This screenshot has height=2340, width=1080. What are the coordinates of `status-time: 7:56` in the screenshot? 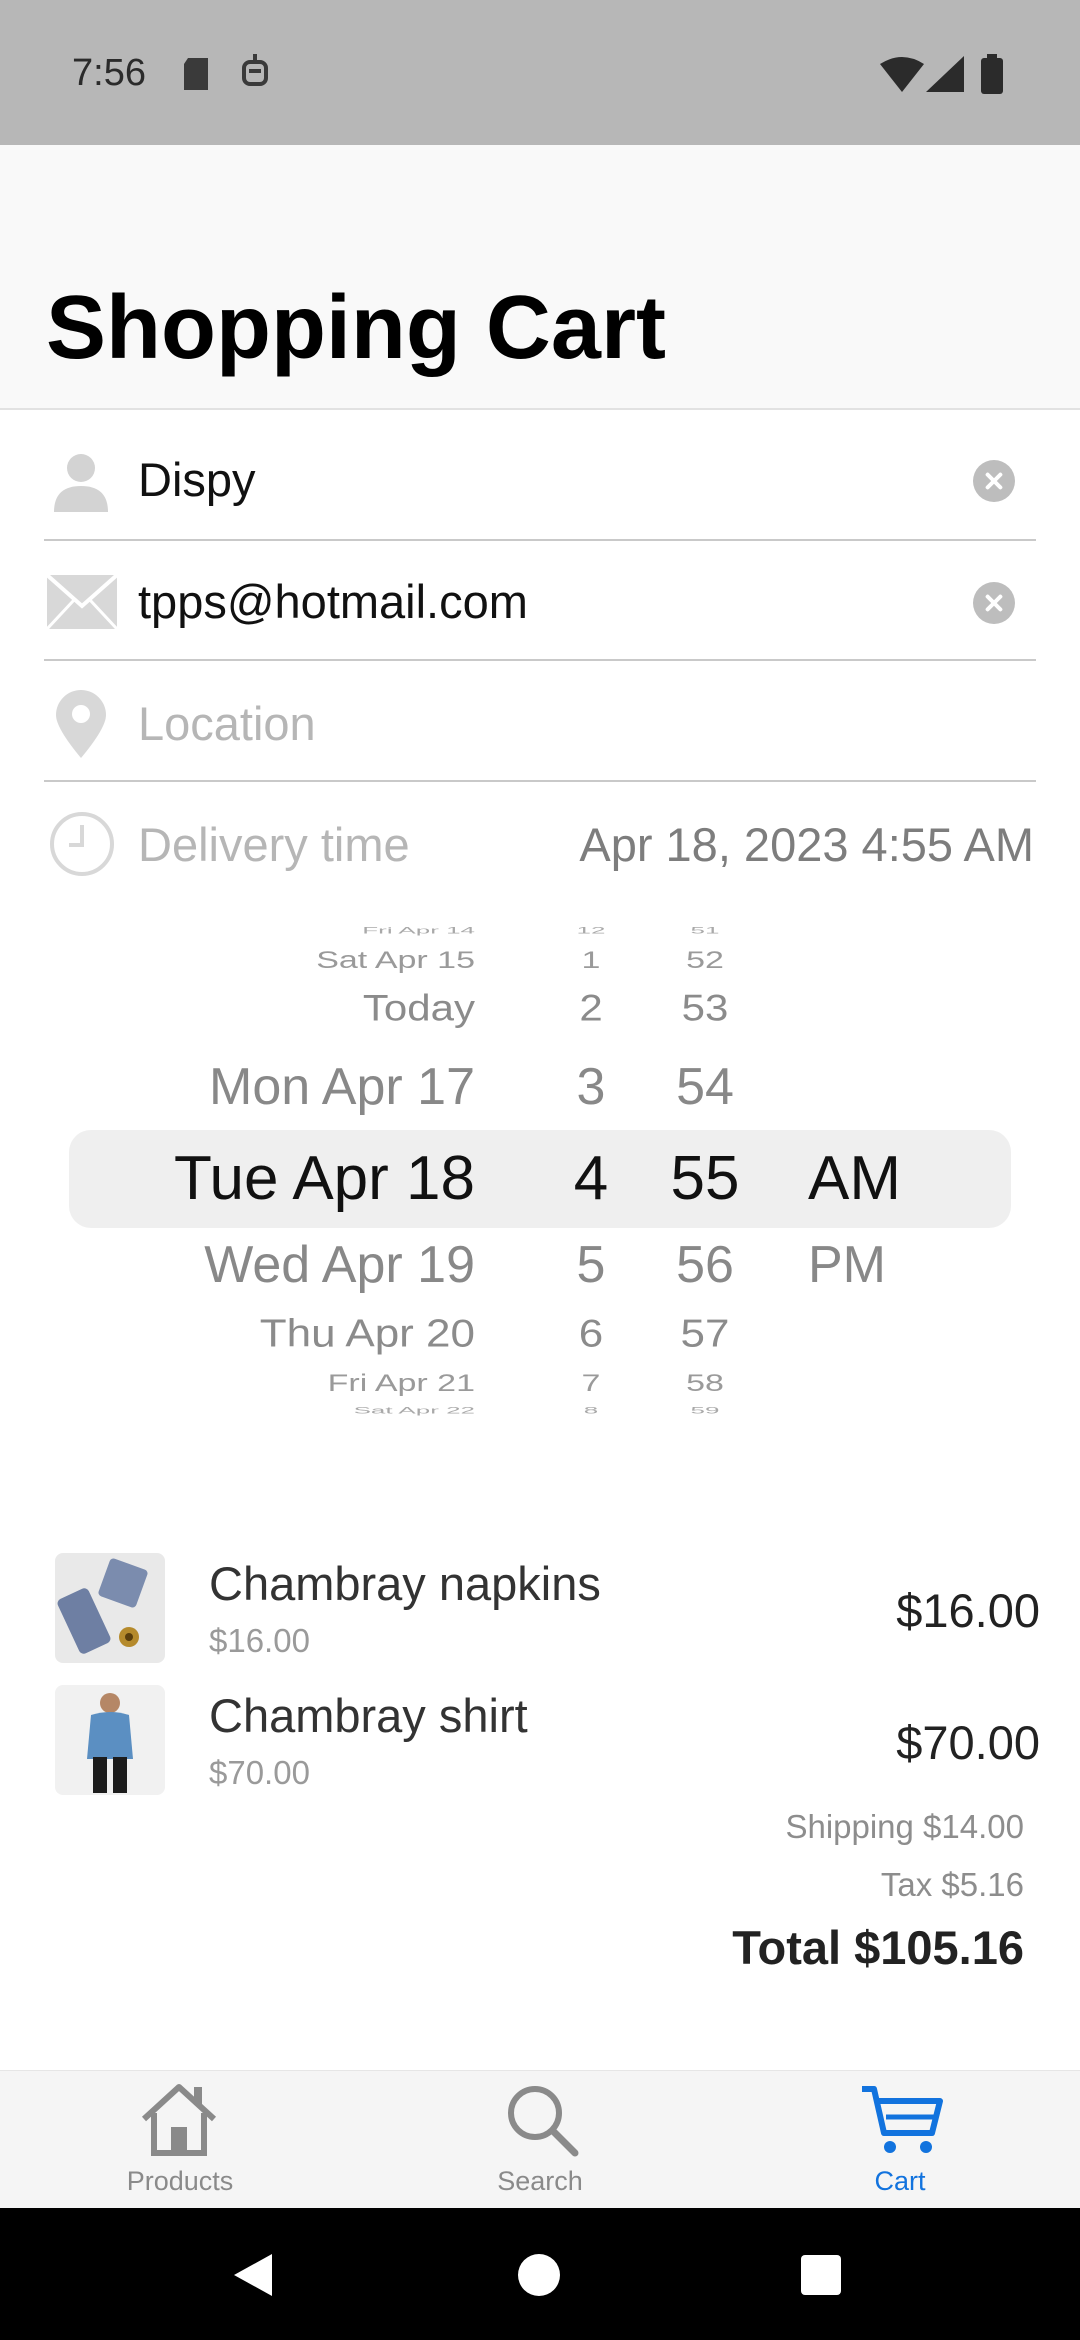 It's located at (109, 73).